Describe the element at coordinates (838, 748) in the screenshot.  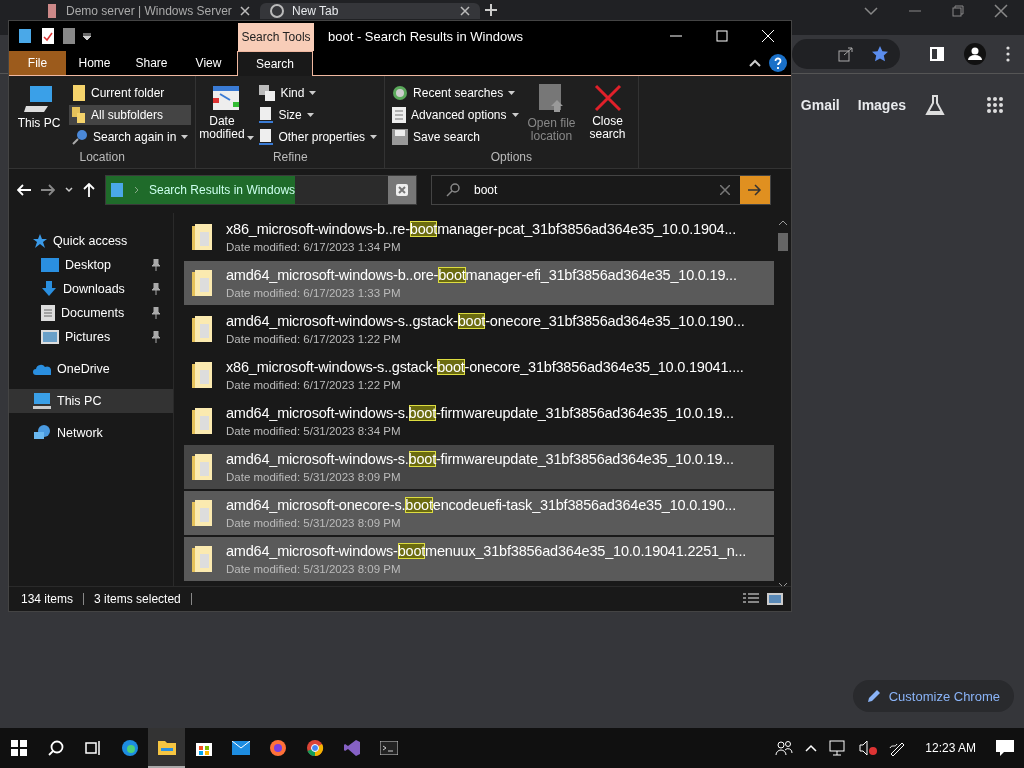
I see `network-icon` at that location.